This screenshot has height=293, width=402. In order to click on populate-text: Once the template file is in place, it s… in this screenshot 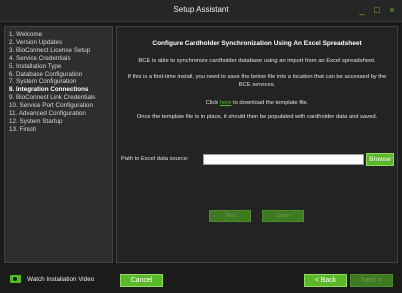, I will do `click(257, 117)`.